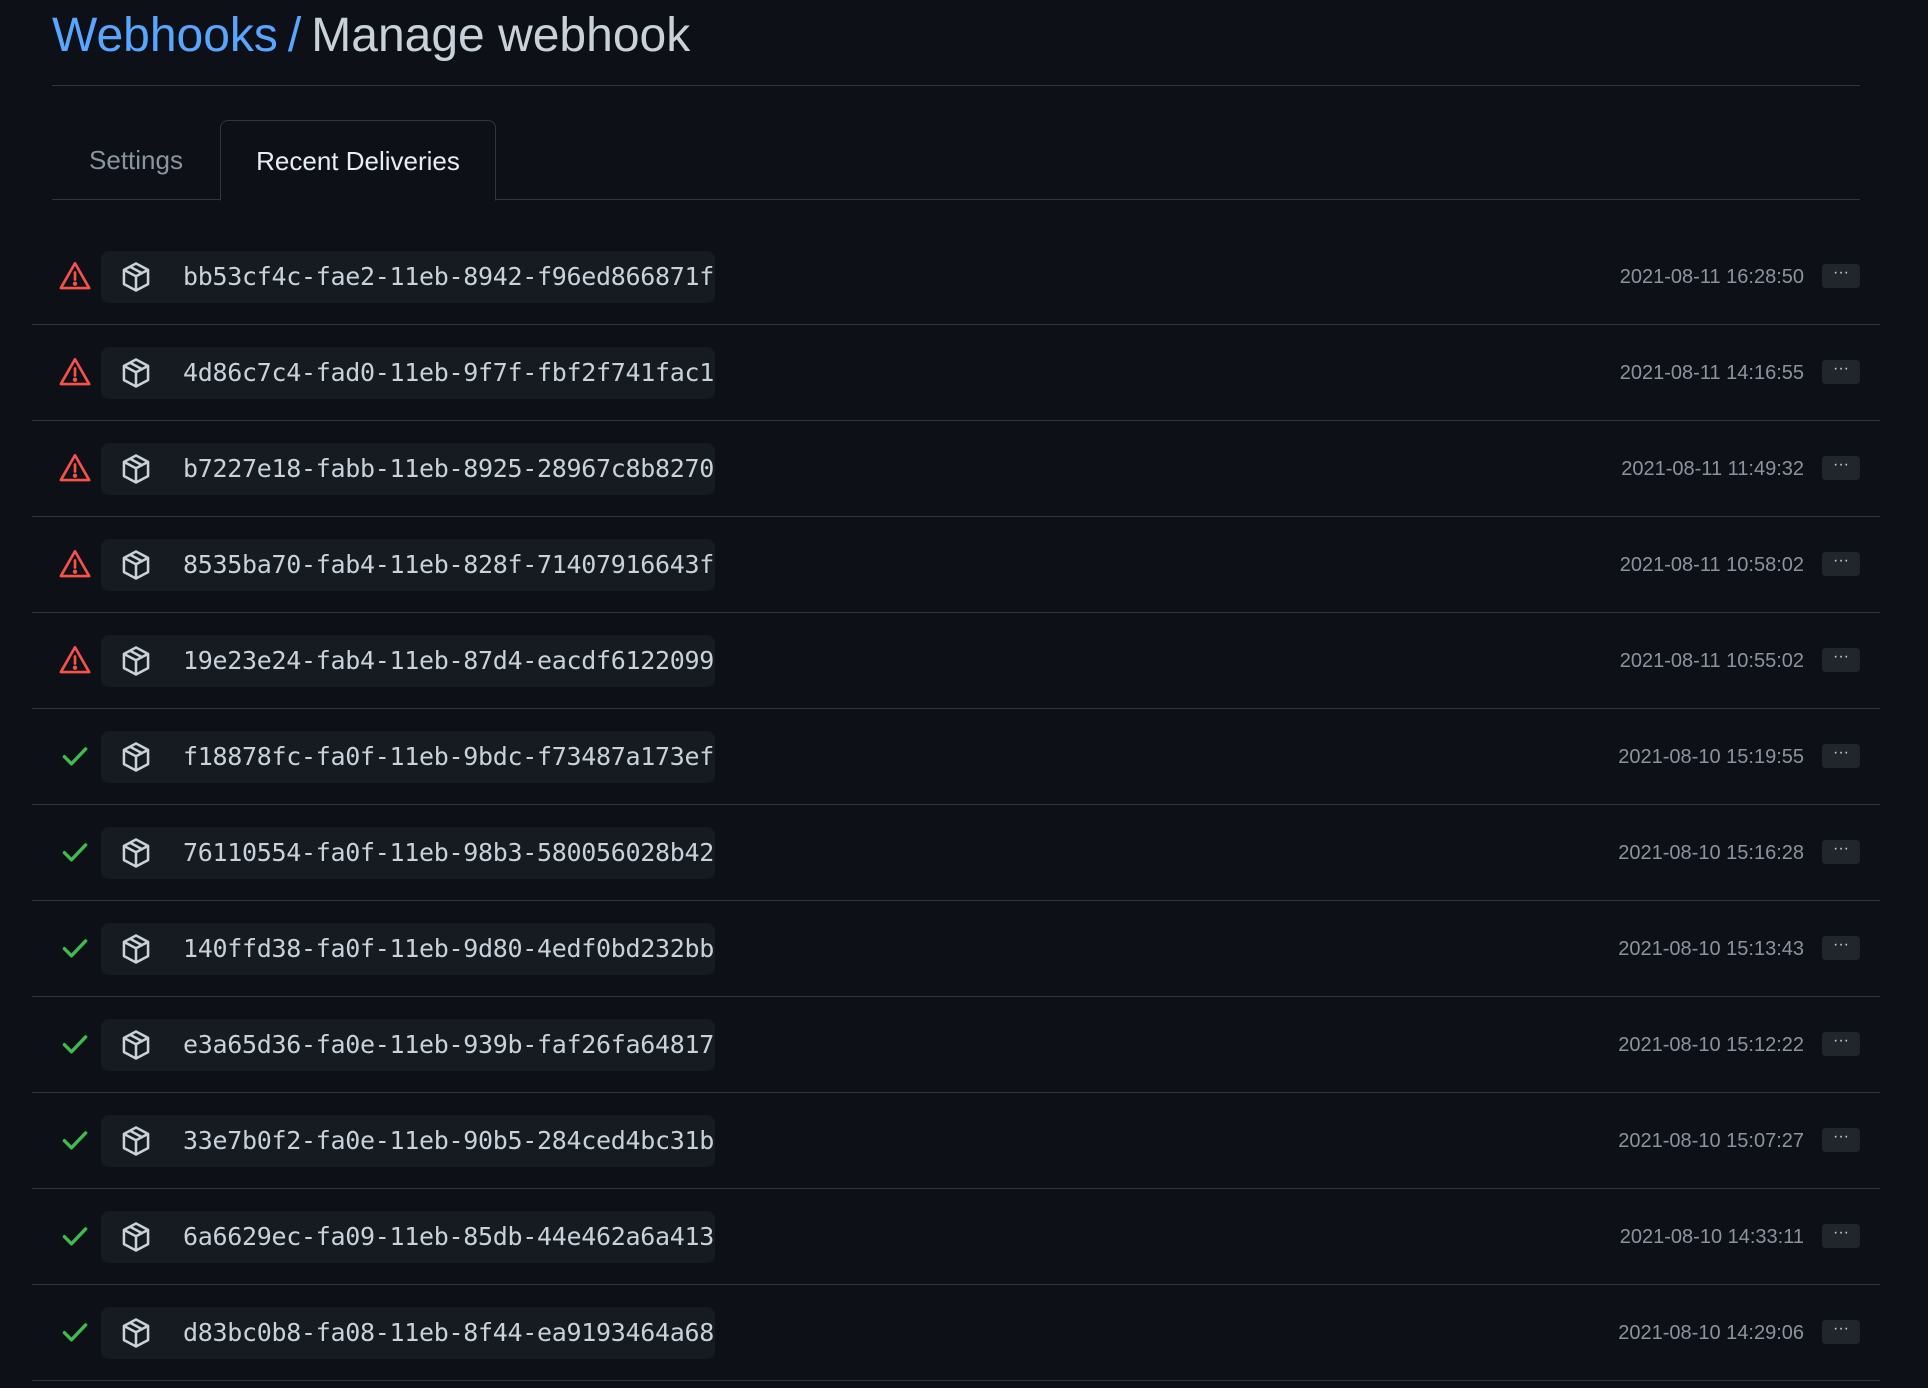 Image resolution: width=1928 pixels, height=1388 pixels. What do you see at coordinates (1711, 1045) in the screenshot?
I see `delivery-timestamp: 2021-08-10 15:12:22` at bounding box center [1711, 1045].